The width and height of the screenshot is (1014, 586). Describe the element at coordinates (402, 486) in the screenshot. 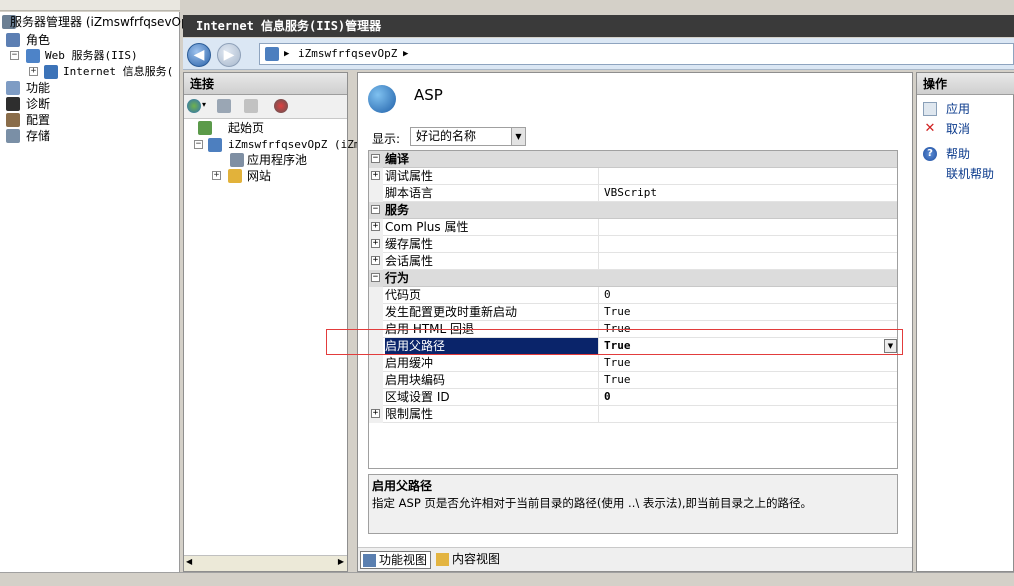

I see `description-title: 启用父路径` at that location.